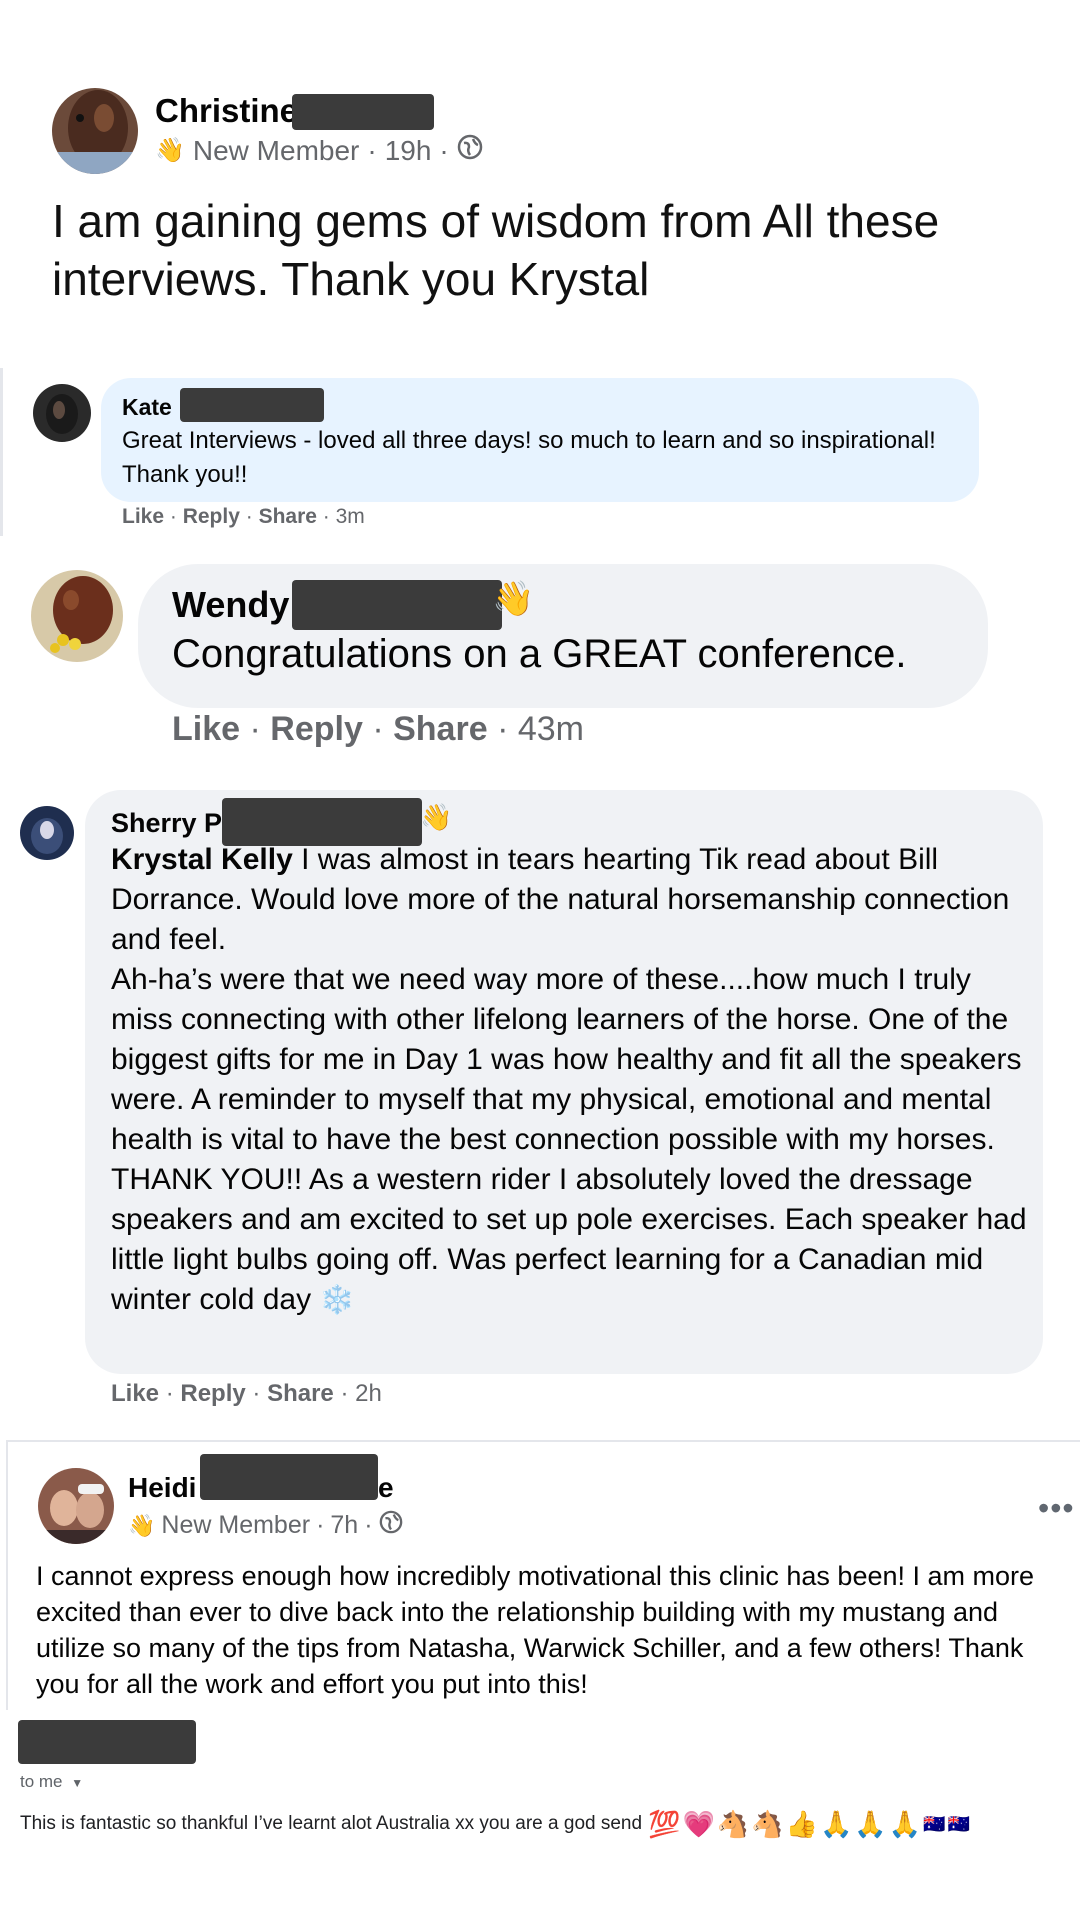  Describe the element at coordinates (368, 1393) in the screenshot. I see `comment-time: 2h` at that location.